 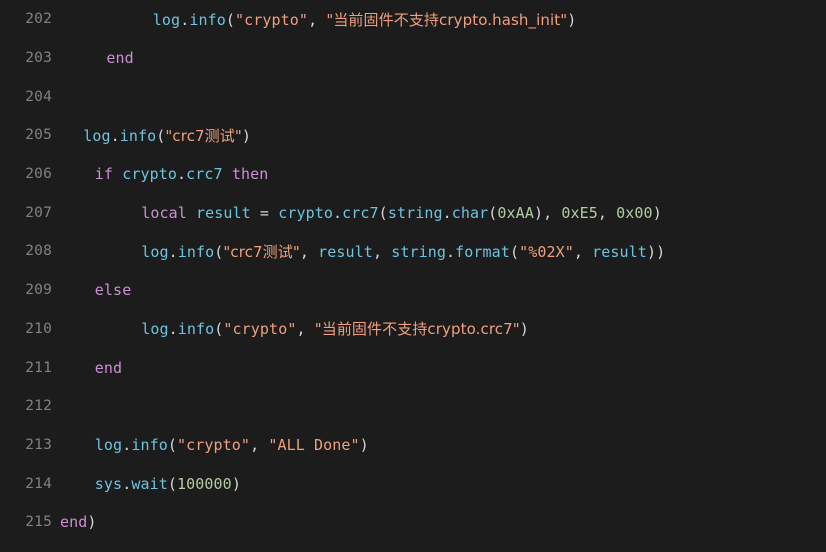 I want to click on token-op: =, so click(x=264, y=212).